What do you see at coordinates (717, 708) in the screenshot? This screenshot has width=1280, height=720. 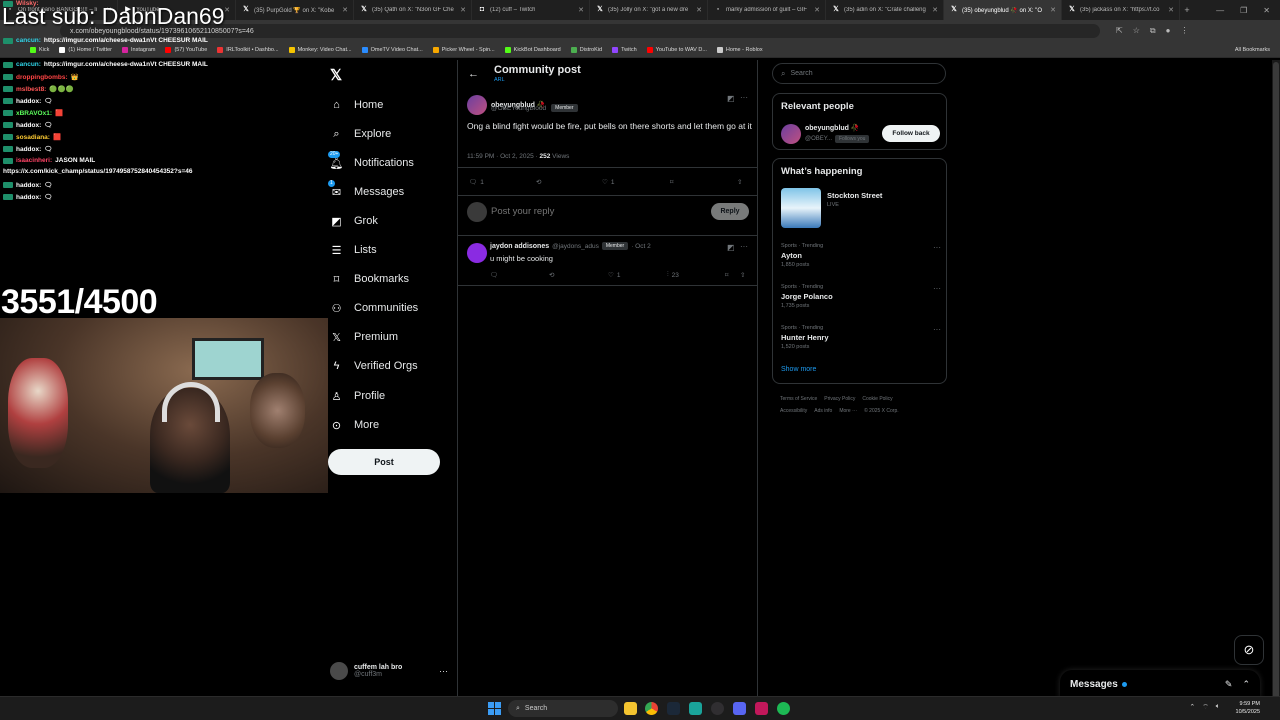 I see `obs-icon` at bounding box center [717, 708].